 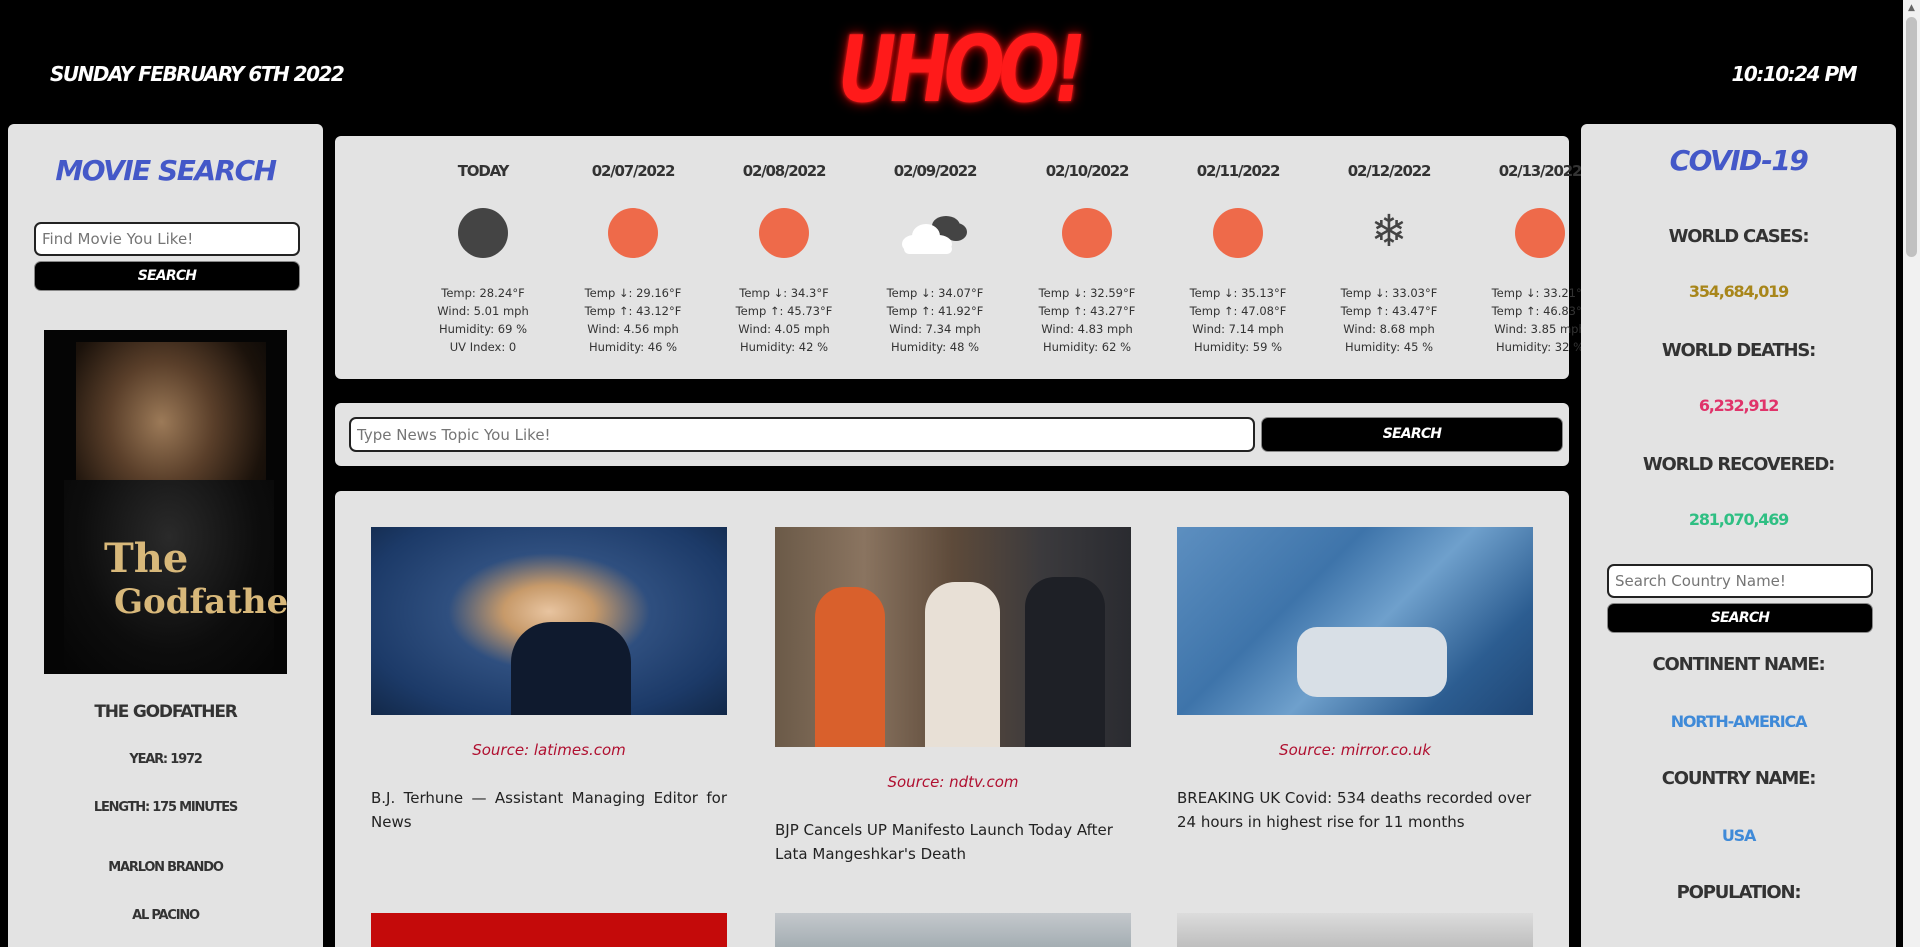 I want to click on world-recovered-label: WORLD RECOVERED:, so click(x=1738, y=464).